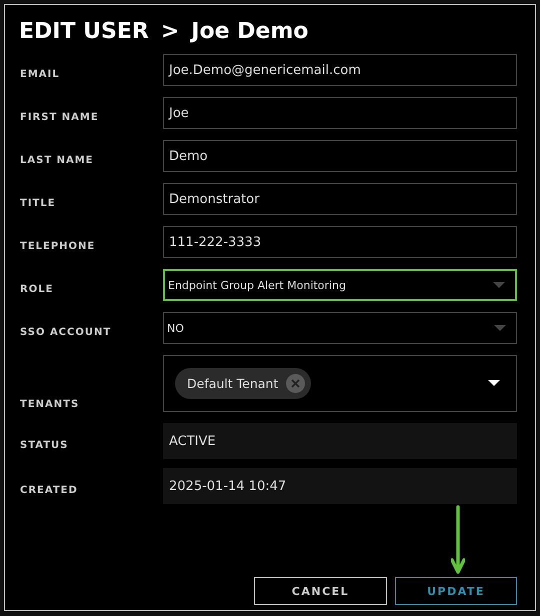 The width and height of the screenshot is (540, 616). What do you see at coordinates (232, 383) in the screenshot?
I see `chip-label: Default Tenant` at bounding box center [232, 383].